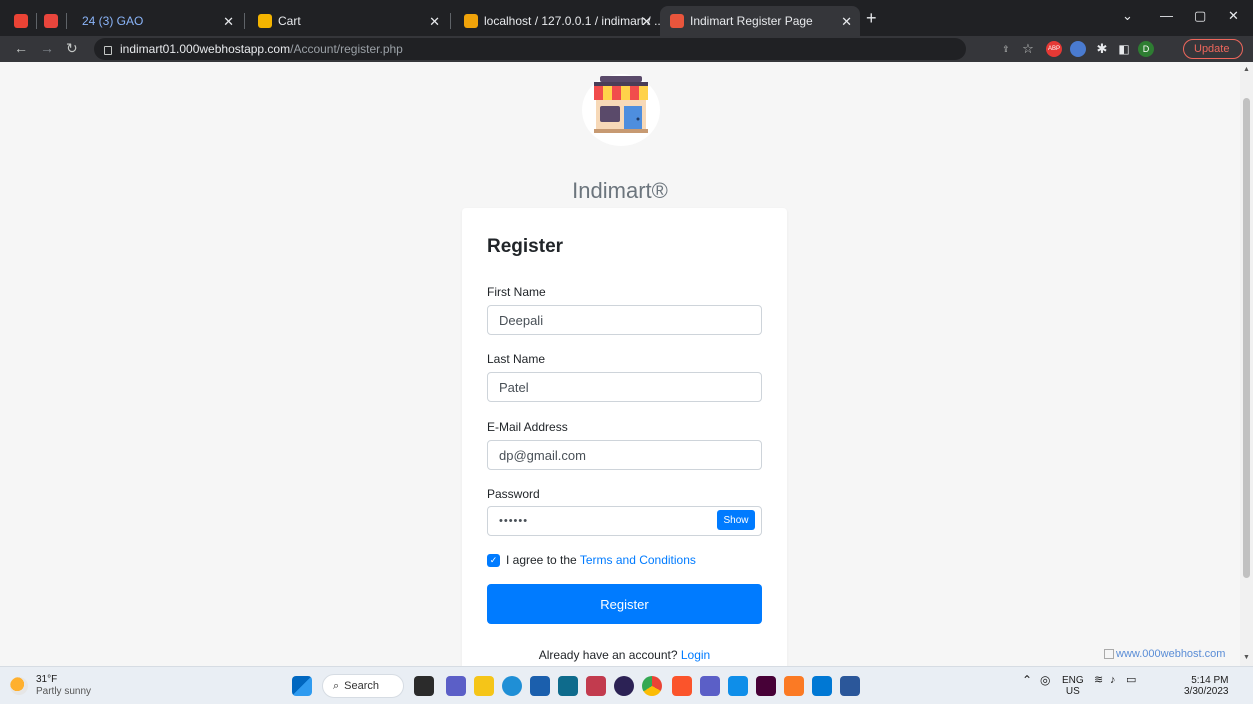 The image size is (1253, 704). I want to click on update-button: Update, so click(1213, 49).